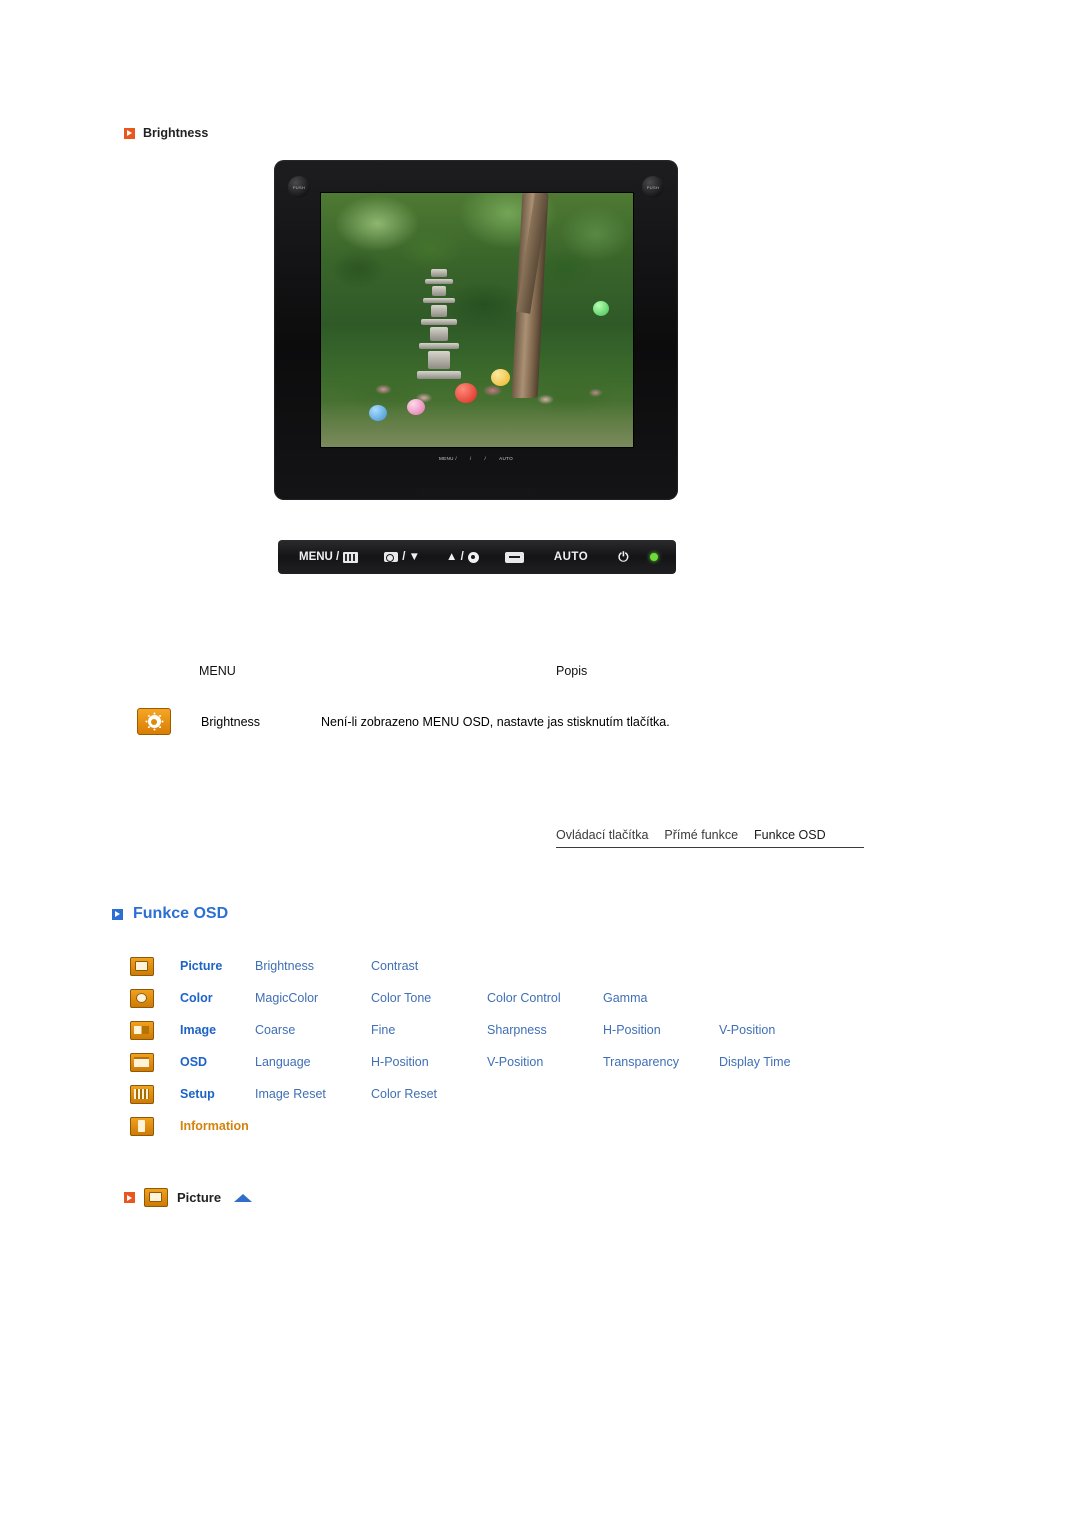 The width and height of the screenshot is (1080, 1527). I want to click on magic-button-label: / ▼, so click(411, 557).